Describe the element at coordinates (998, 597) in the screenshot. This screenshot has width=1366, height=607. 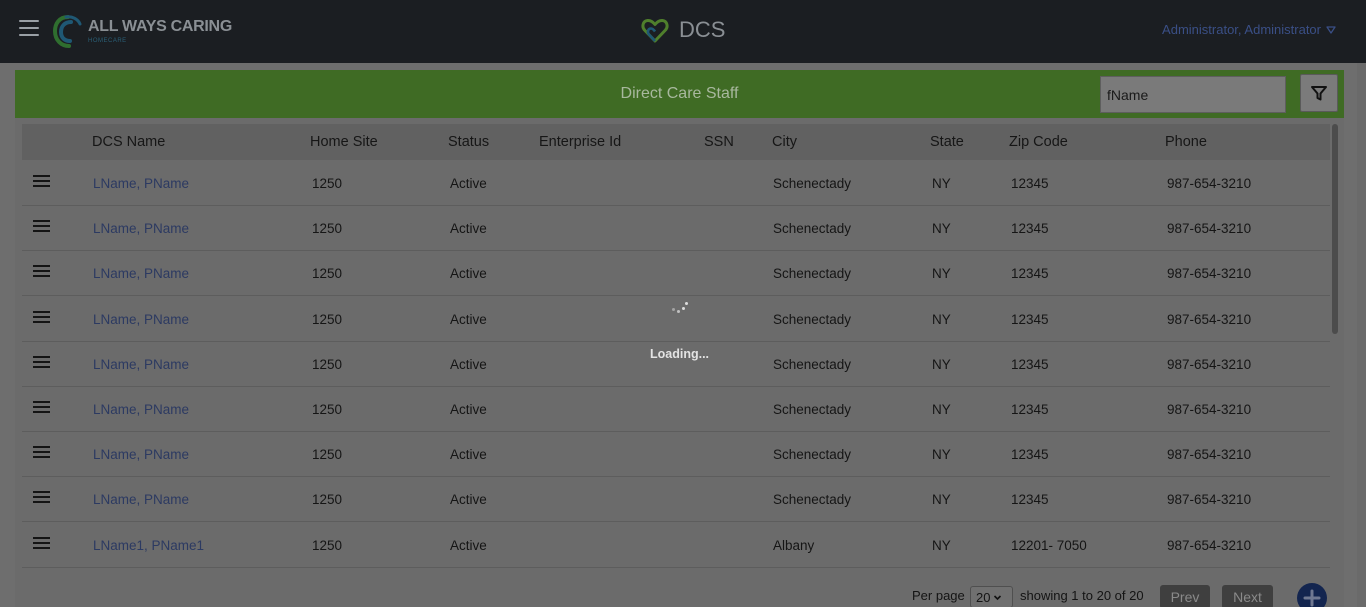
I see `chevron-down-icon` at that location.